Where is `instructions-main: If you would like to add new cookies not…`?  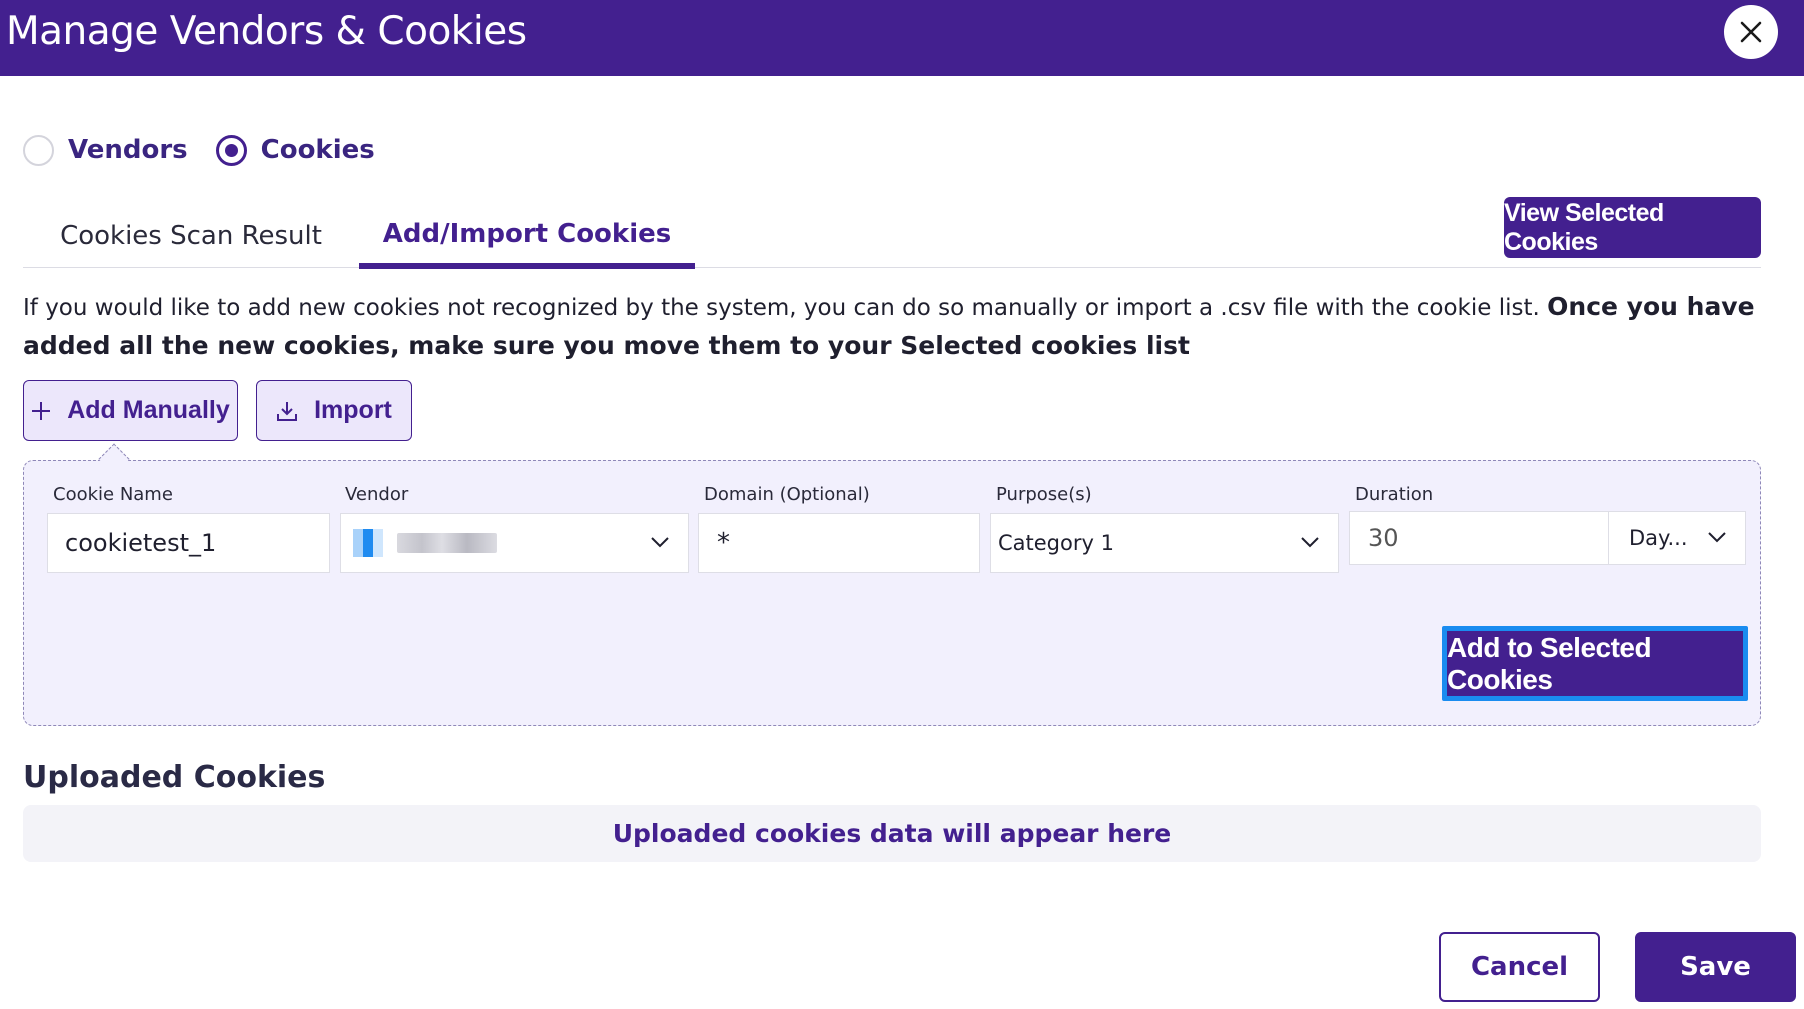 instructions-main: If you would like to add new cookies not… is located at coordinates (781, 308).